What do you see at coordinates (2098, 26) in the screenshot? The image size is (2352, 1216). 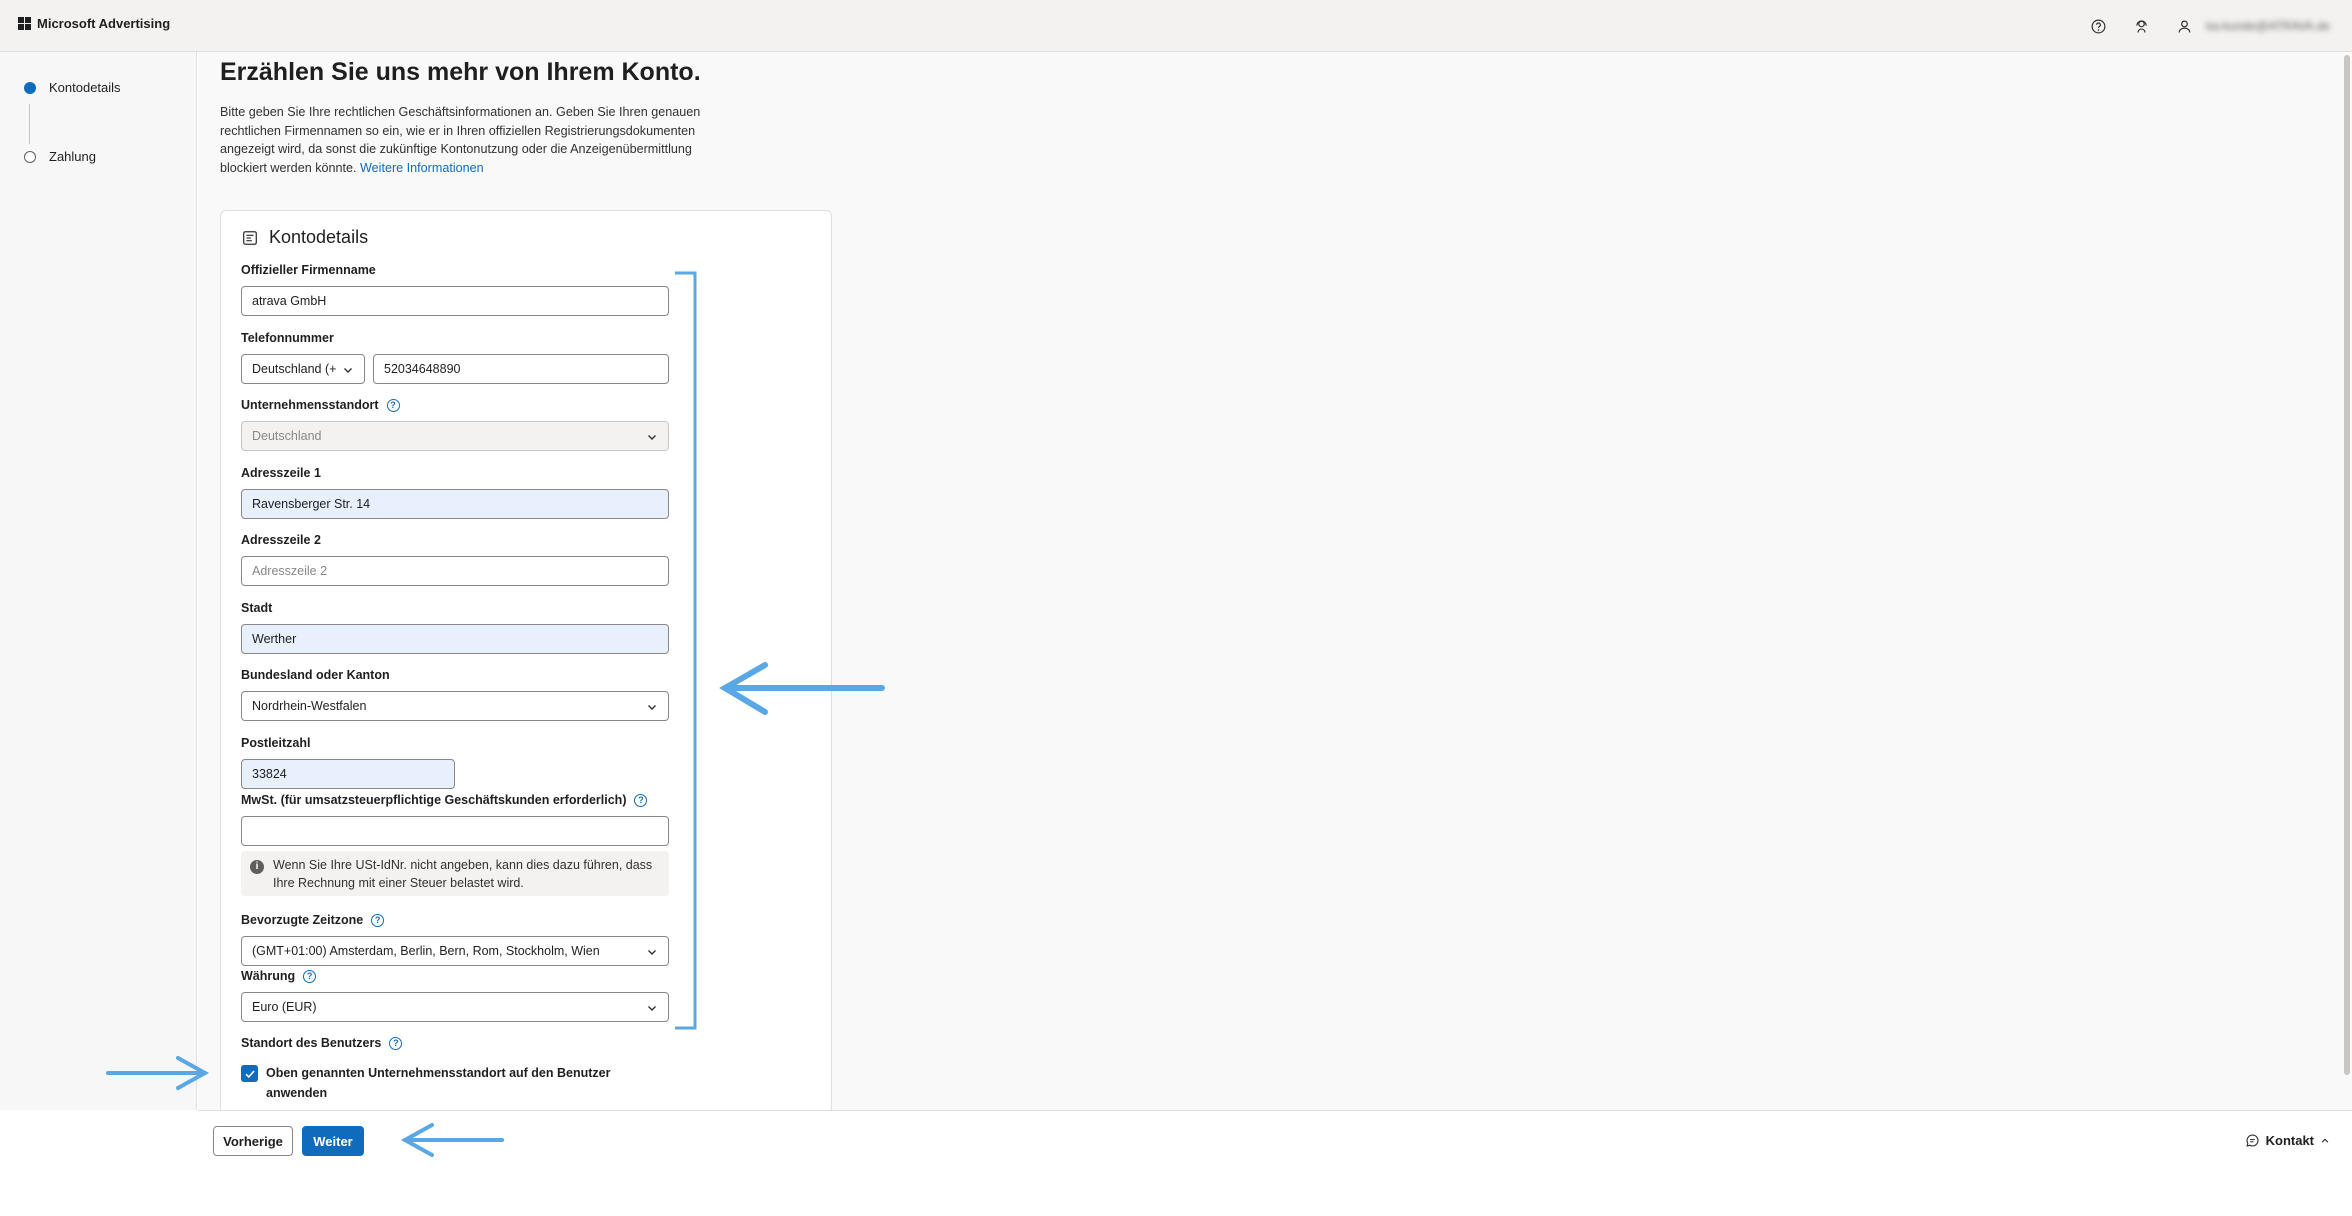 I see `help-icon` at bounding box center [2098, 26].